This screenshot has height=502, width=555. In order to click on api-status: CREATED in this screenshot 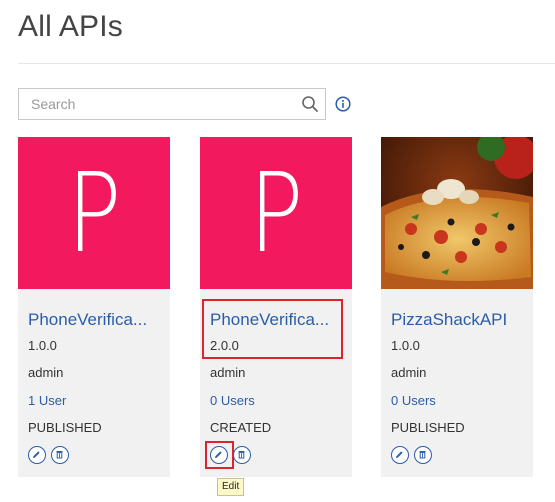, I will do `click(241, 427)`.